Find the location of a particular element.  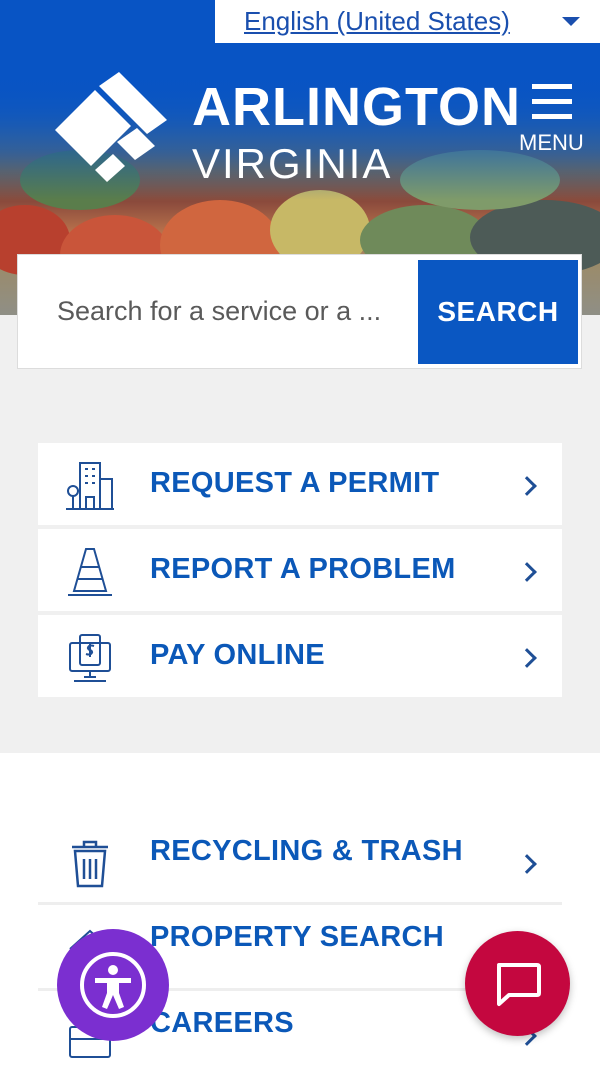

arlington-logo-icon is located at coordinates (111, 128).